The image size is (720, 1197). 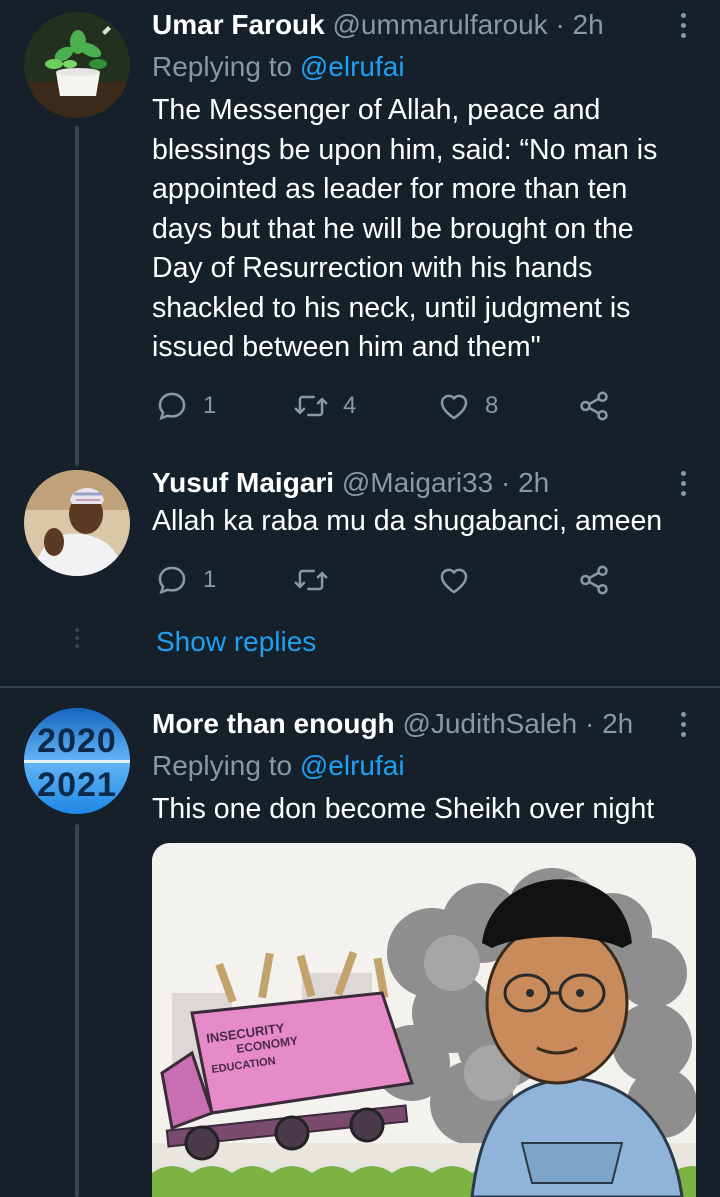 What do you see at coordinates (440, 24) in the screenshot?
I see `user-handle: @ummarulfarouk` at bounding box center [440, 24].